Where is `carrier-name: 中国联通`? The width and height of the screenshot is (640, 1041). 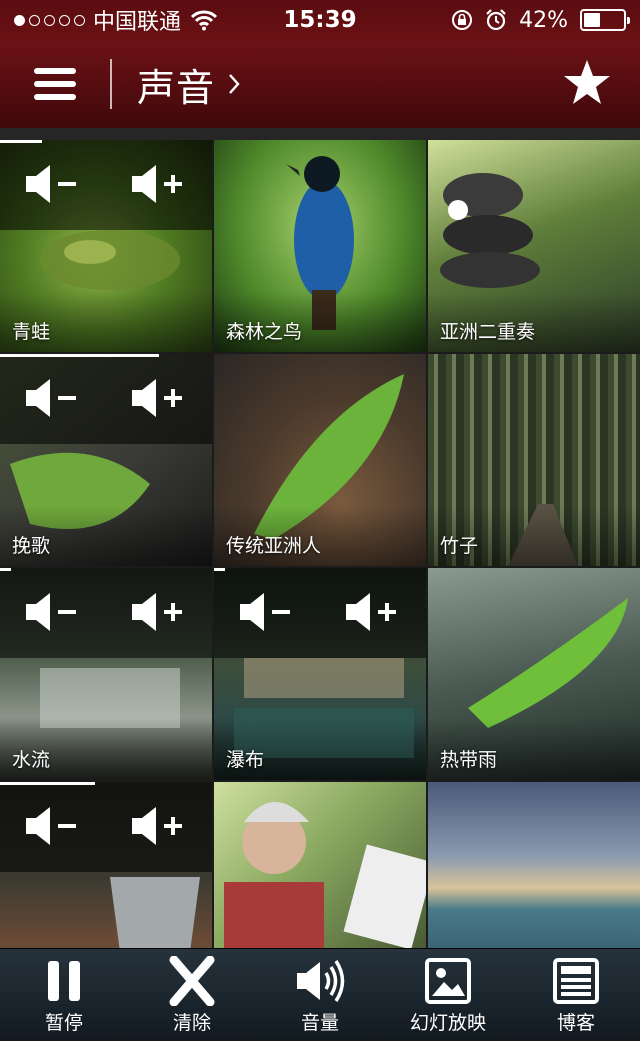 carrier-name: 中国联通 is located at coordinates (137, 22).